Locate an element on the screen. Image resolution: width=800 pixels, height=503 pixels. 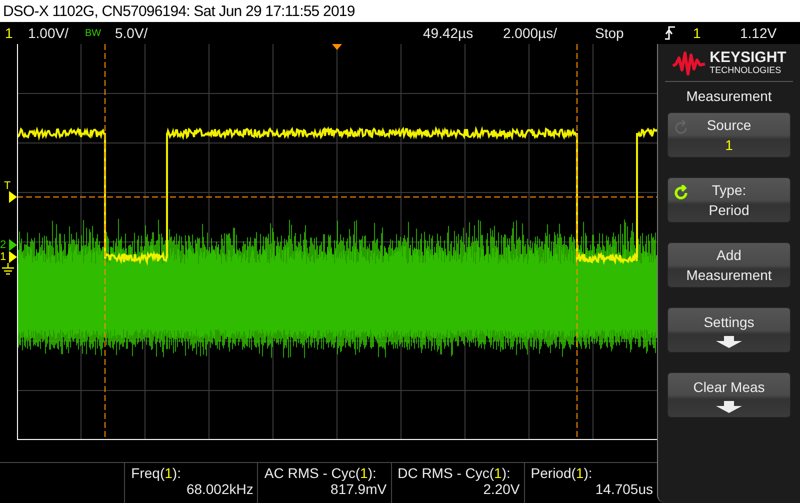
measurement-value: 68.002kHz is located at coordinates (220, 489).